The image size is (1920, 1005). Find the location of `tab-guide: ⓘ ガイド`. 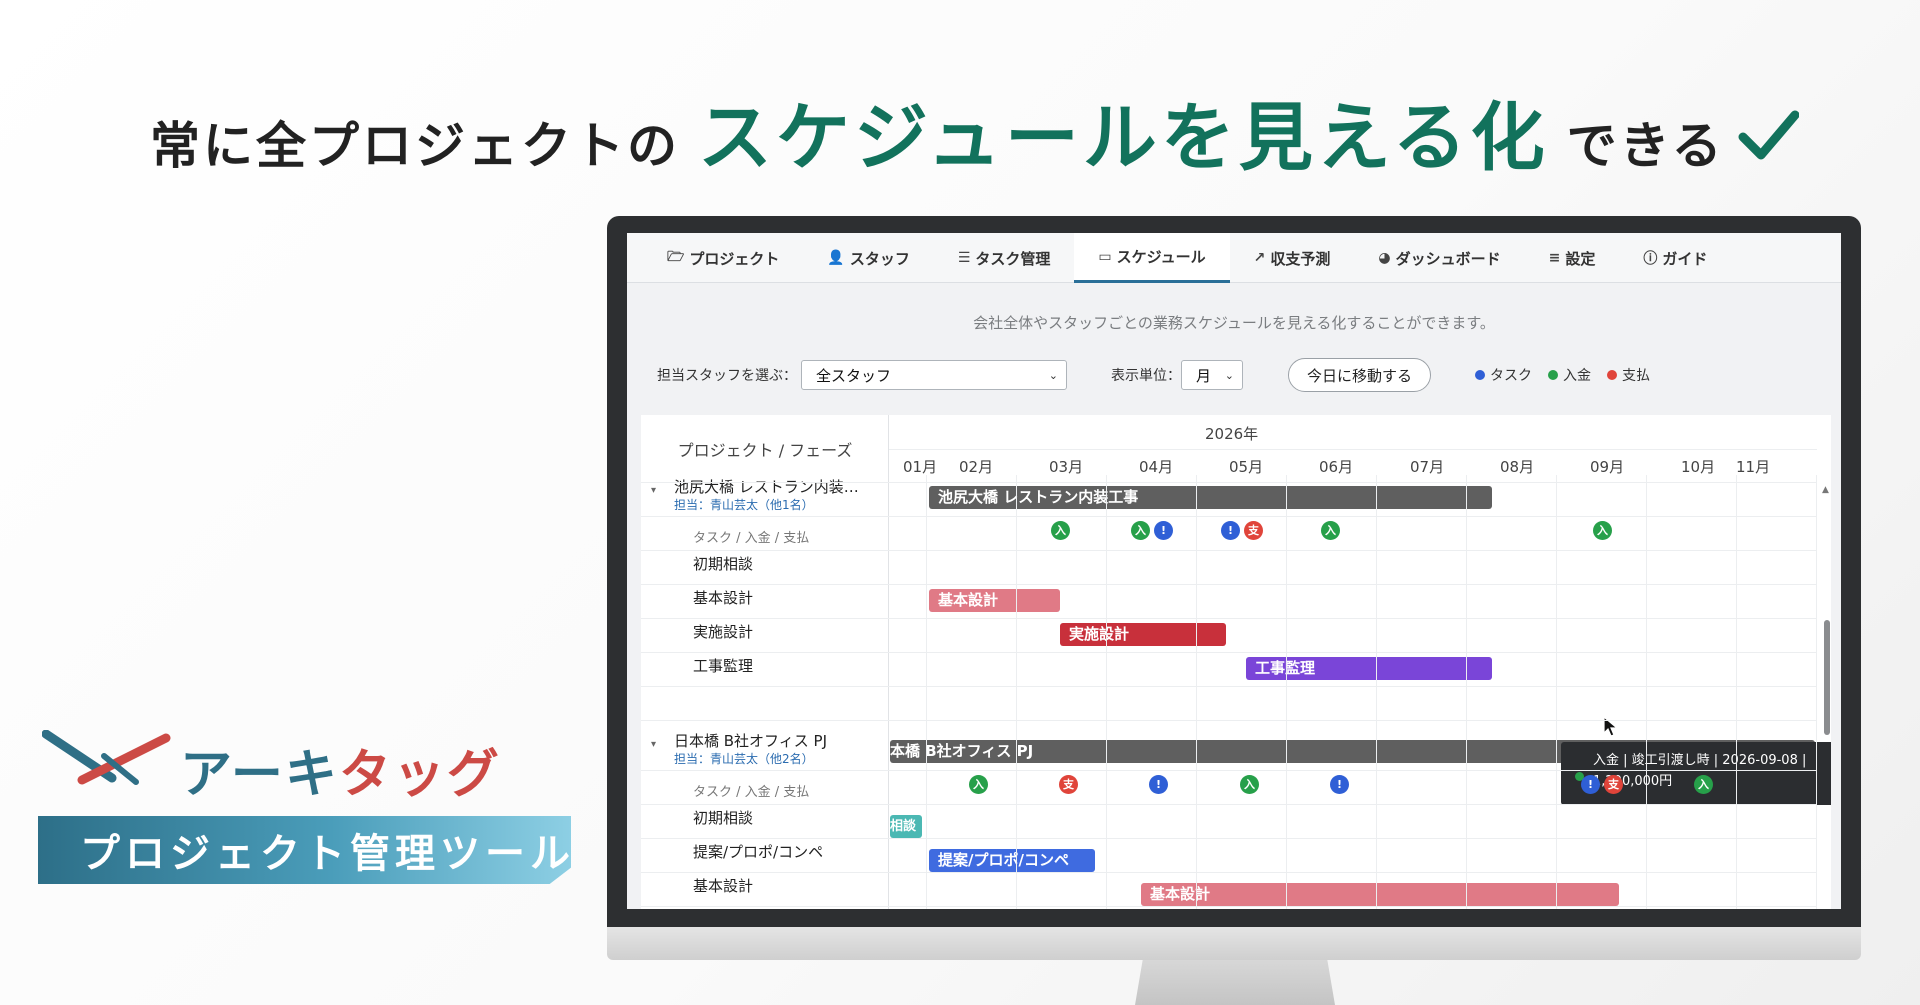

tab-guide: ⓘ ガイド is located at coordinates (1675, 258).